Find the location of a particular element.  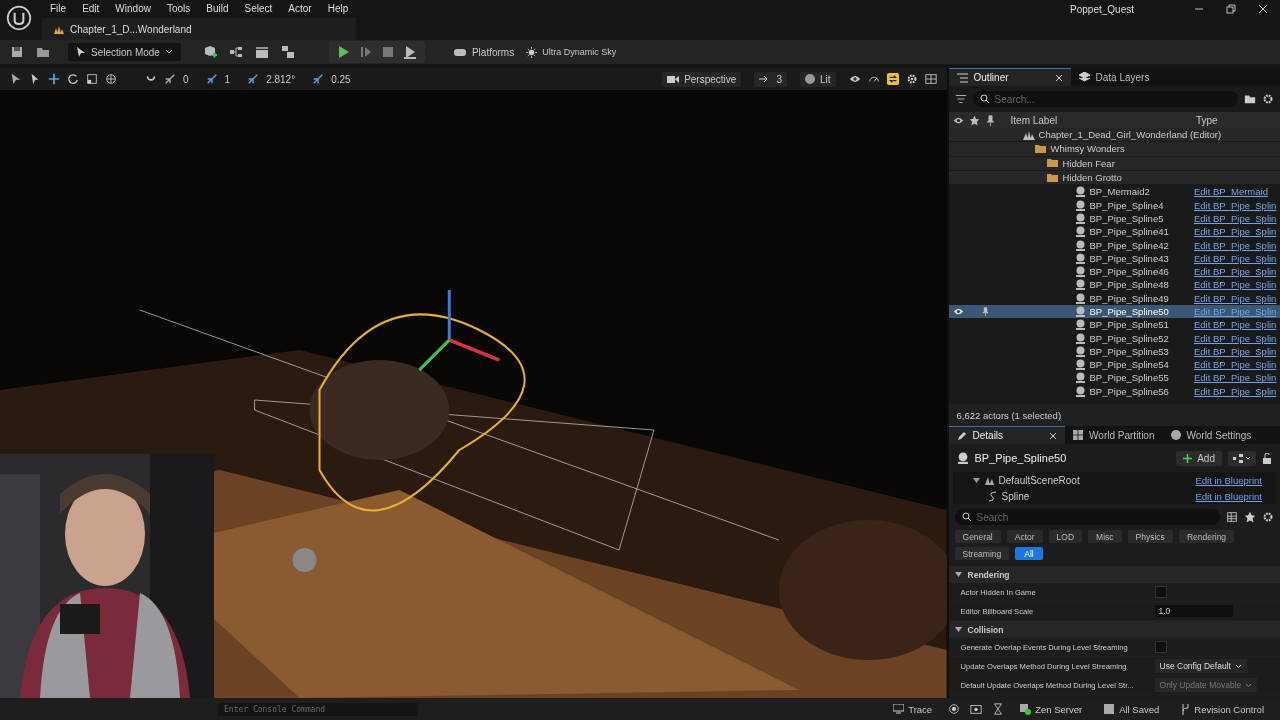

lit-button: Lit is located at coordinates (817, 79).